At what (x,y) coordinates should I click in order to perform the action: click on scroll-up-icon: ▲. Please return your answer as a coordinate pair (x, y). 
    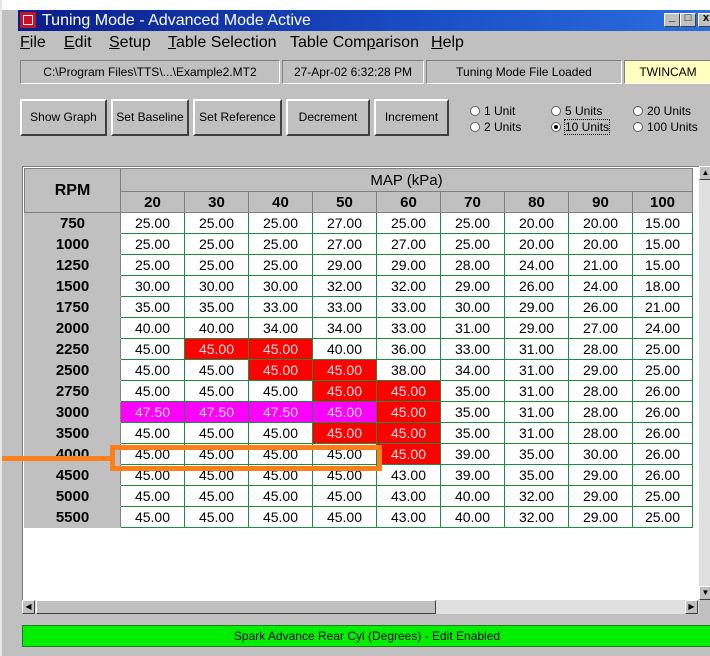
    Looking at the image, I should click on (704, 173).